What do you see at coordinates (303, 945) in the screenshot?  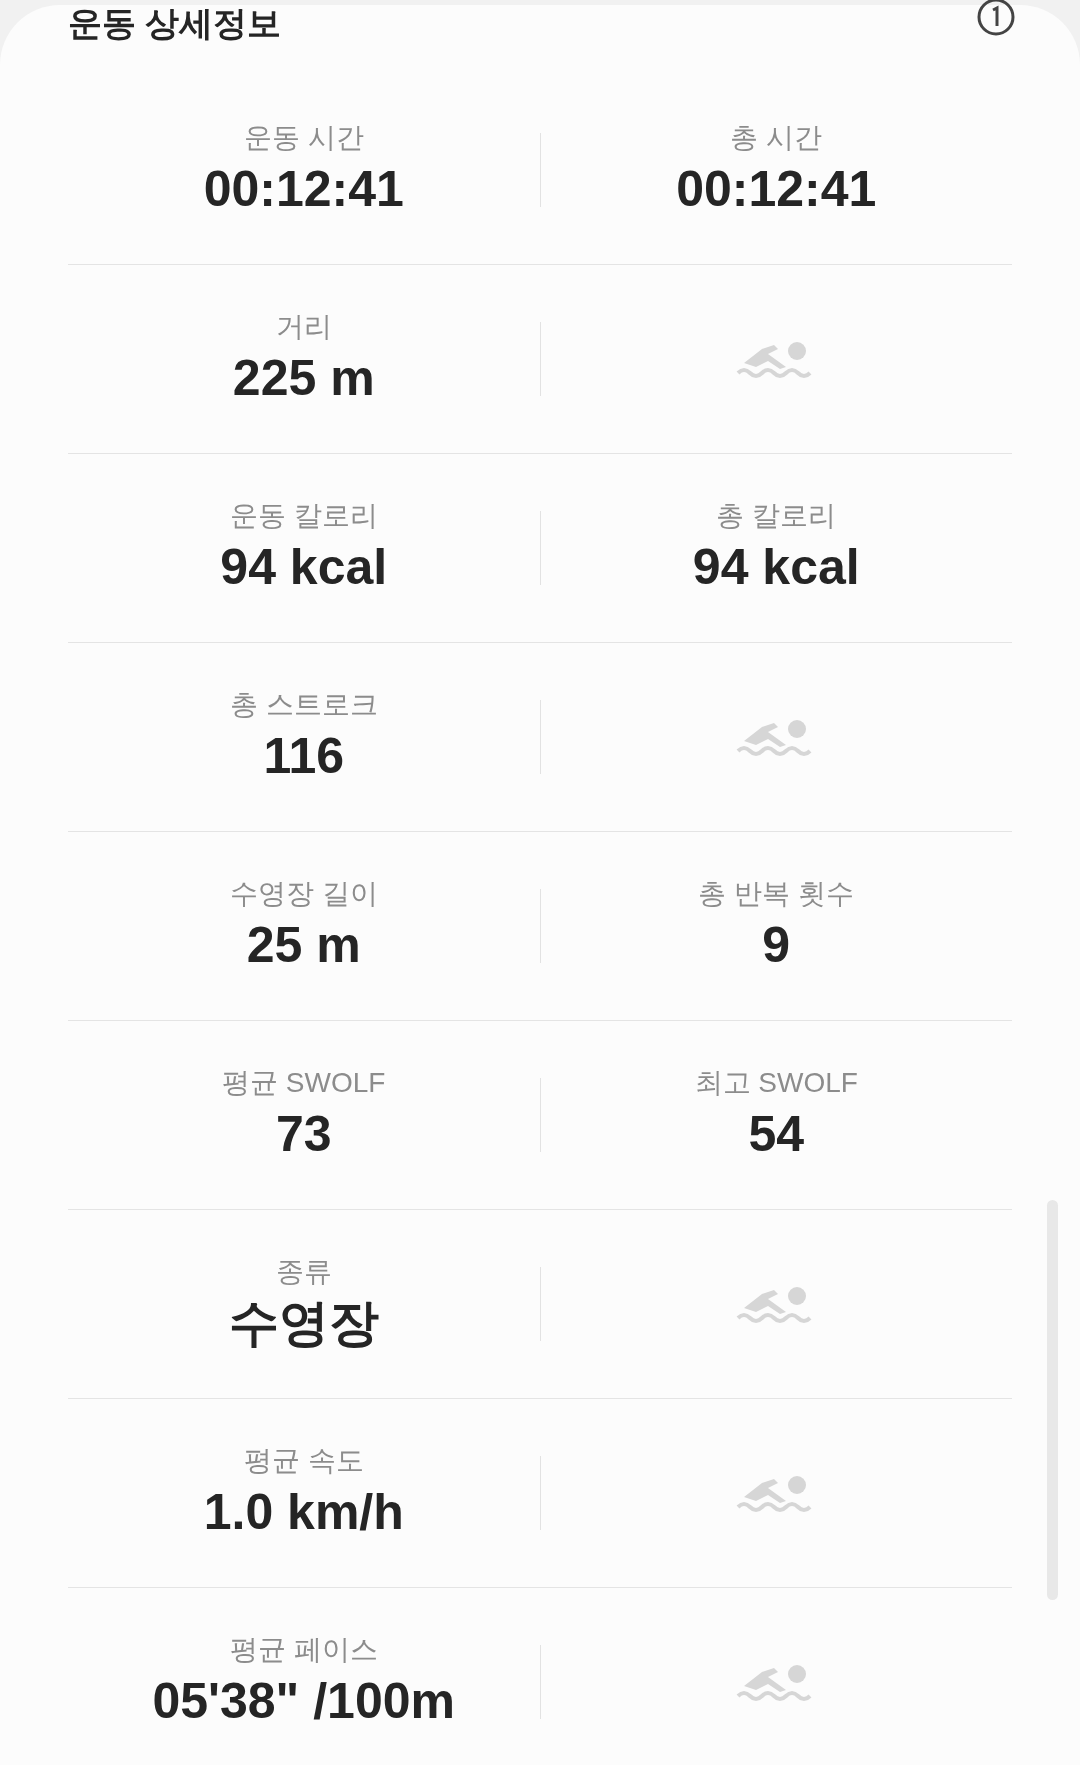 I see `stat-value: 25 m` at bounding box center [303, 945].